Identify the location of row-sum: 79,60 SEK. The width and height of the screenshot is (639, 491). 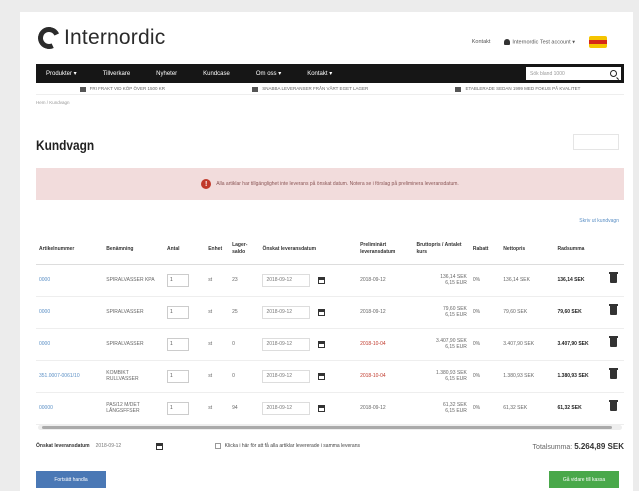
(580, 312).